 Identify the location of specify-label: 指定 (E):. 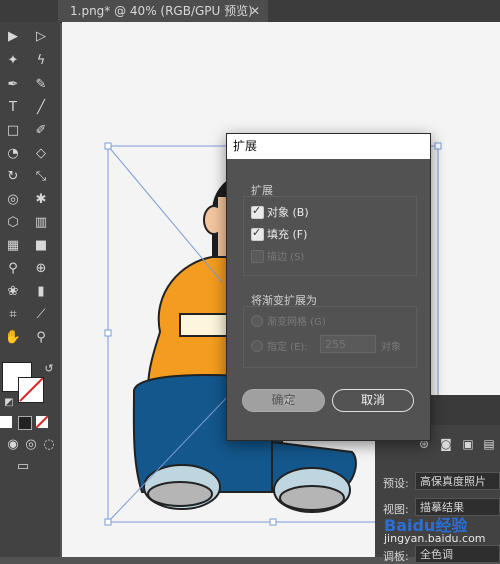
(287, 347).